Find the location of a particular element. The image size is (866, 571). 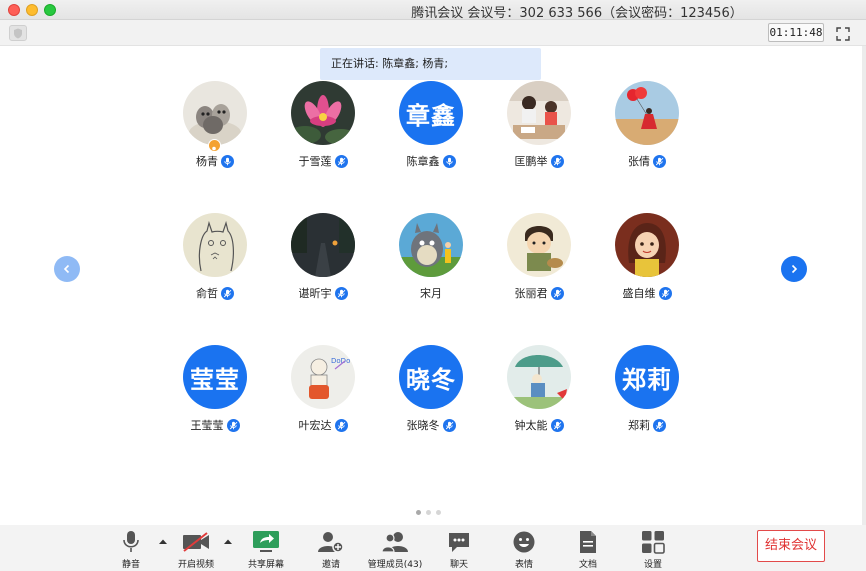

participant-tile: 张倩 is located at coordinates (647, 131).